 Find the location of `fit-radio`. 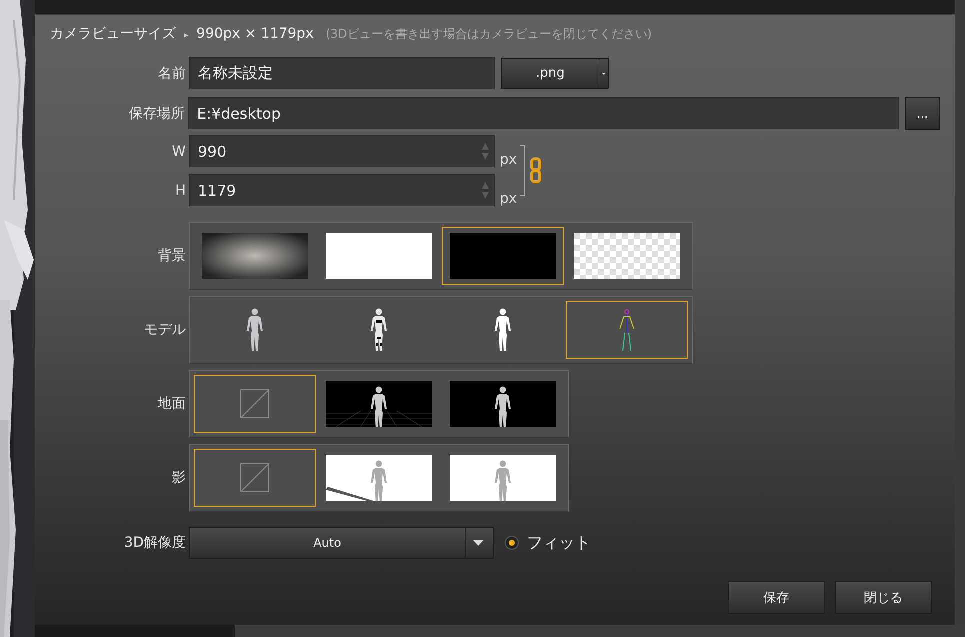

fit-radio is located at coordinates (512, 543).